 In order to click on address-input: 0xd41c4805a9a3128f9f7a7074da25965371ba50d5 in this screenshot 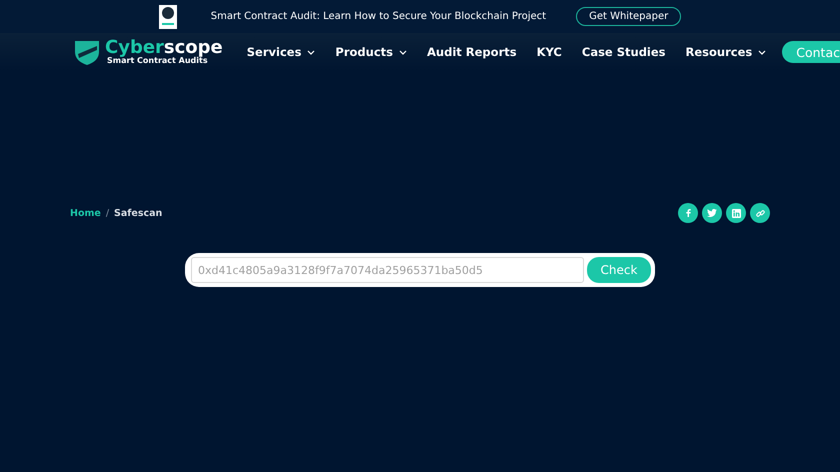, I will do `click(387, 270)`.